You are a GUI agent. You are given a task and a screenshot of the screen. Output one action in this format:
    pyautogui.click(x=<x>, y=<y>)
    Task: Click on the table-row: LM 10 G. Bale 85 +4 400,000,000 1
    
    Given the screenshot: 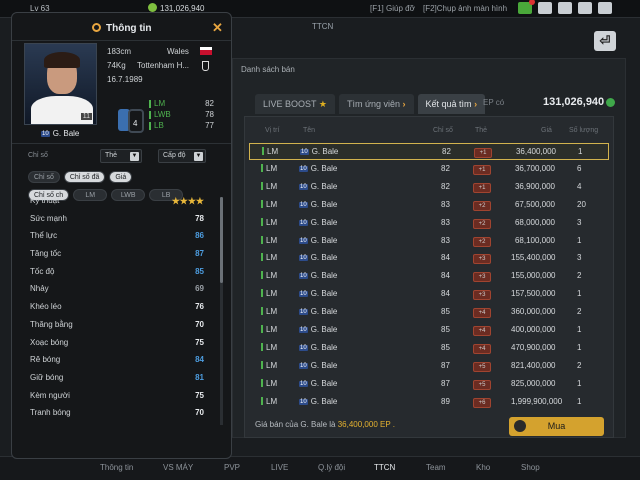 What is the action you would take?
    pyautogui.click(x=429, y=330)
    